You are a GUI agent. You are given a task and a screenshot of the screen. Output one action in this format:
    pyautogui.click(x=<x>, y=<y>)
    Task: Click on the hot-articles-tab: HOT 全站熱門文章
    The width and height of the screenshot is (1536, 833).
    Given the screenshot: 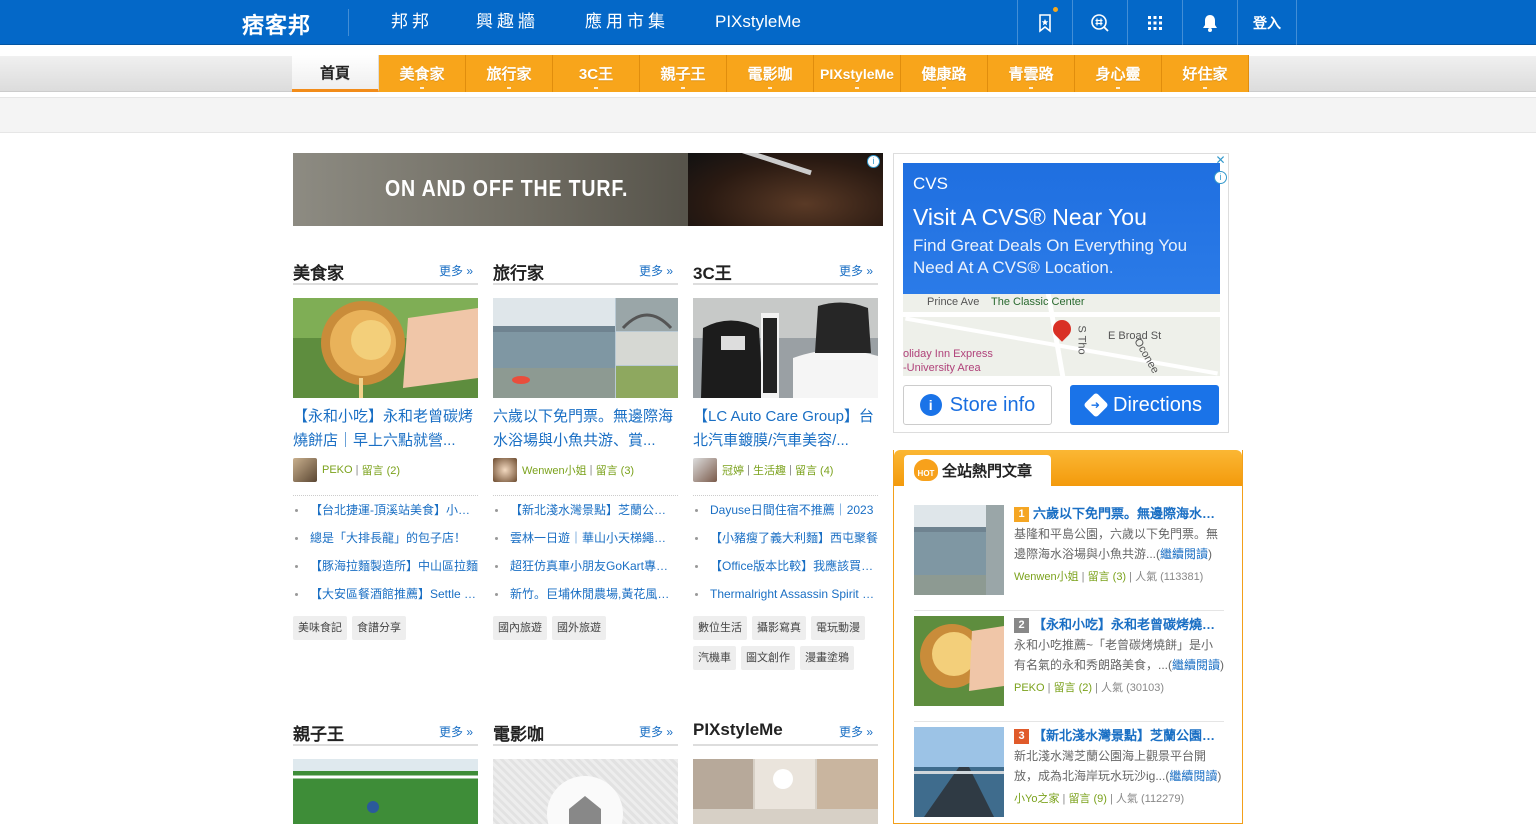 What is the action you would take?
    pyautogui.click(x=977, y=470)
    